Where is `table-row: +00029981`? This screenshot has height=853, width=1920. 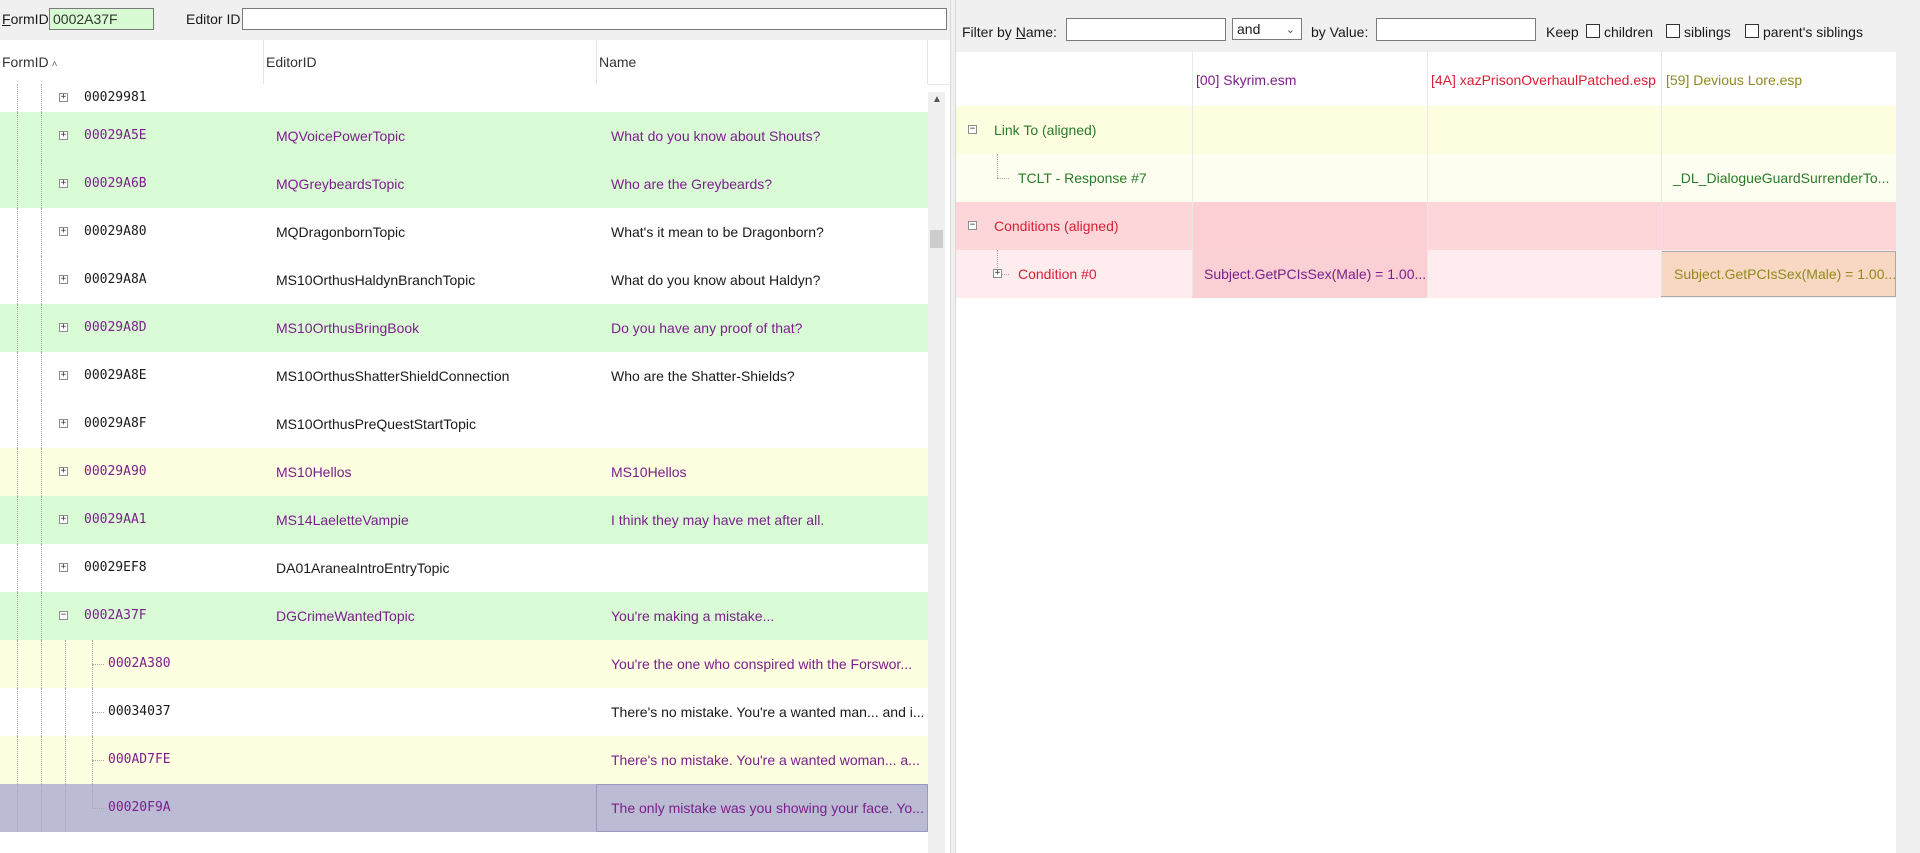
table-row: +00029981 is located at coordinates (464, 98).